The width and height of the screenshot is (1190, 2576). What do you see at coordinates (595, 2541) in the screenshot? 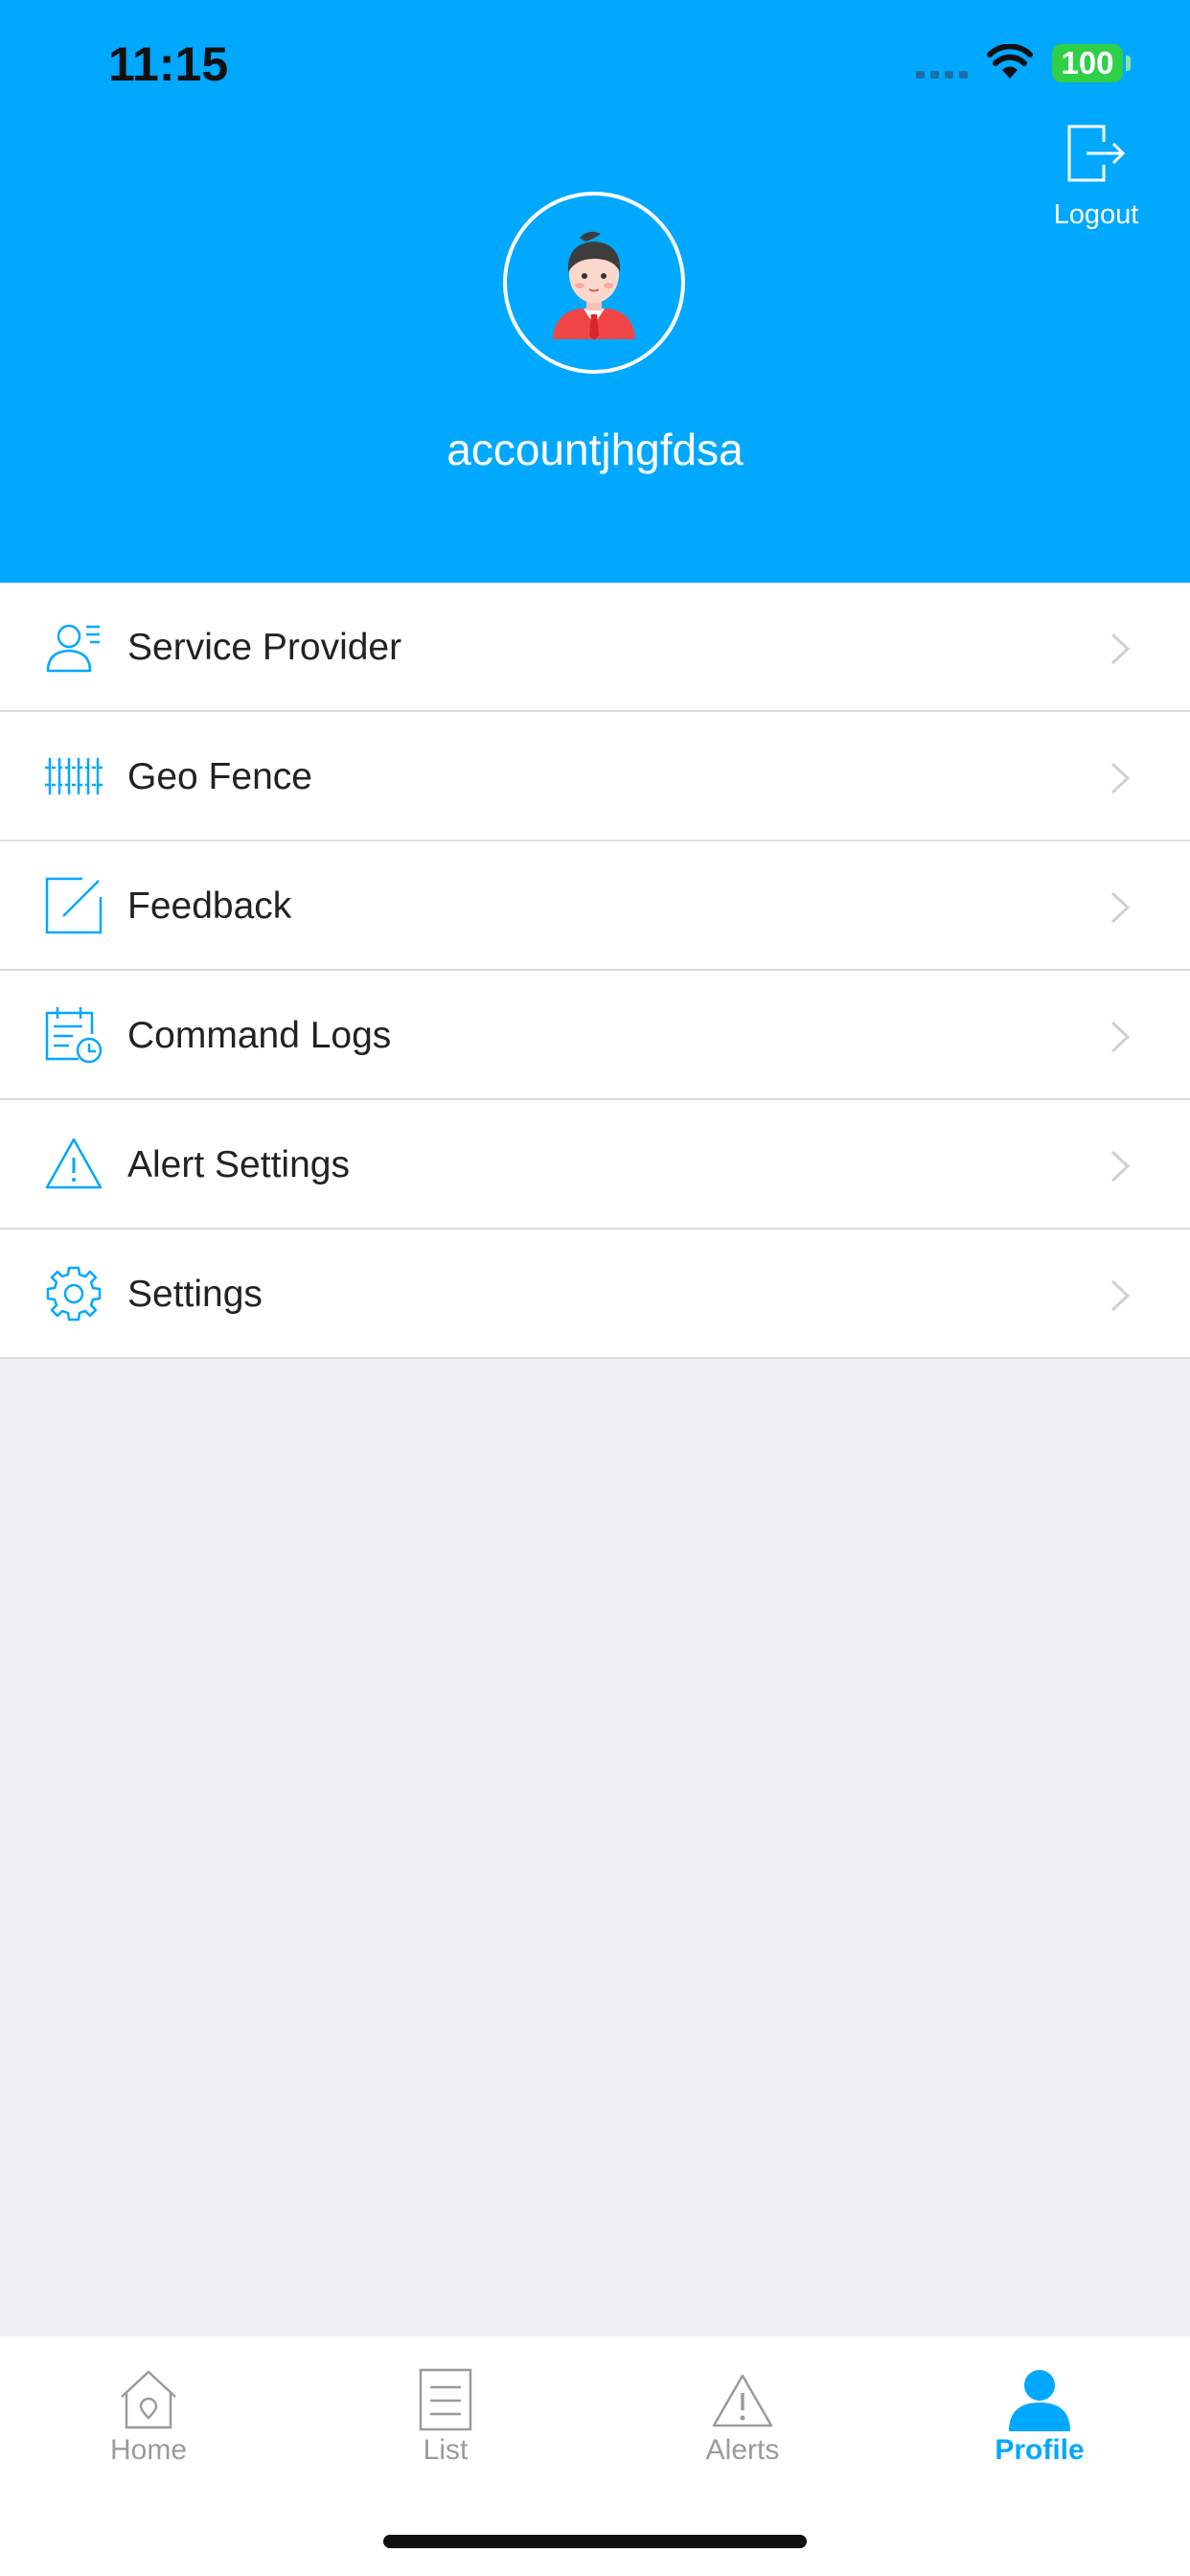
I see `home-indicator` at bounding box center [595, 2541].